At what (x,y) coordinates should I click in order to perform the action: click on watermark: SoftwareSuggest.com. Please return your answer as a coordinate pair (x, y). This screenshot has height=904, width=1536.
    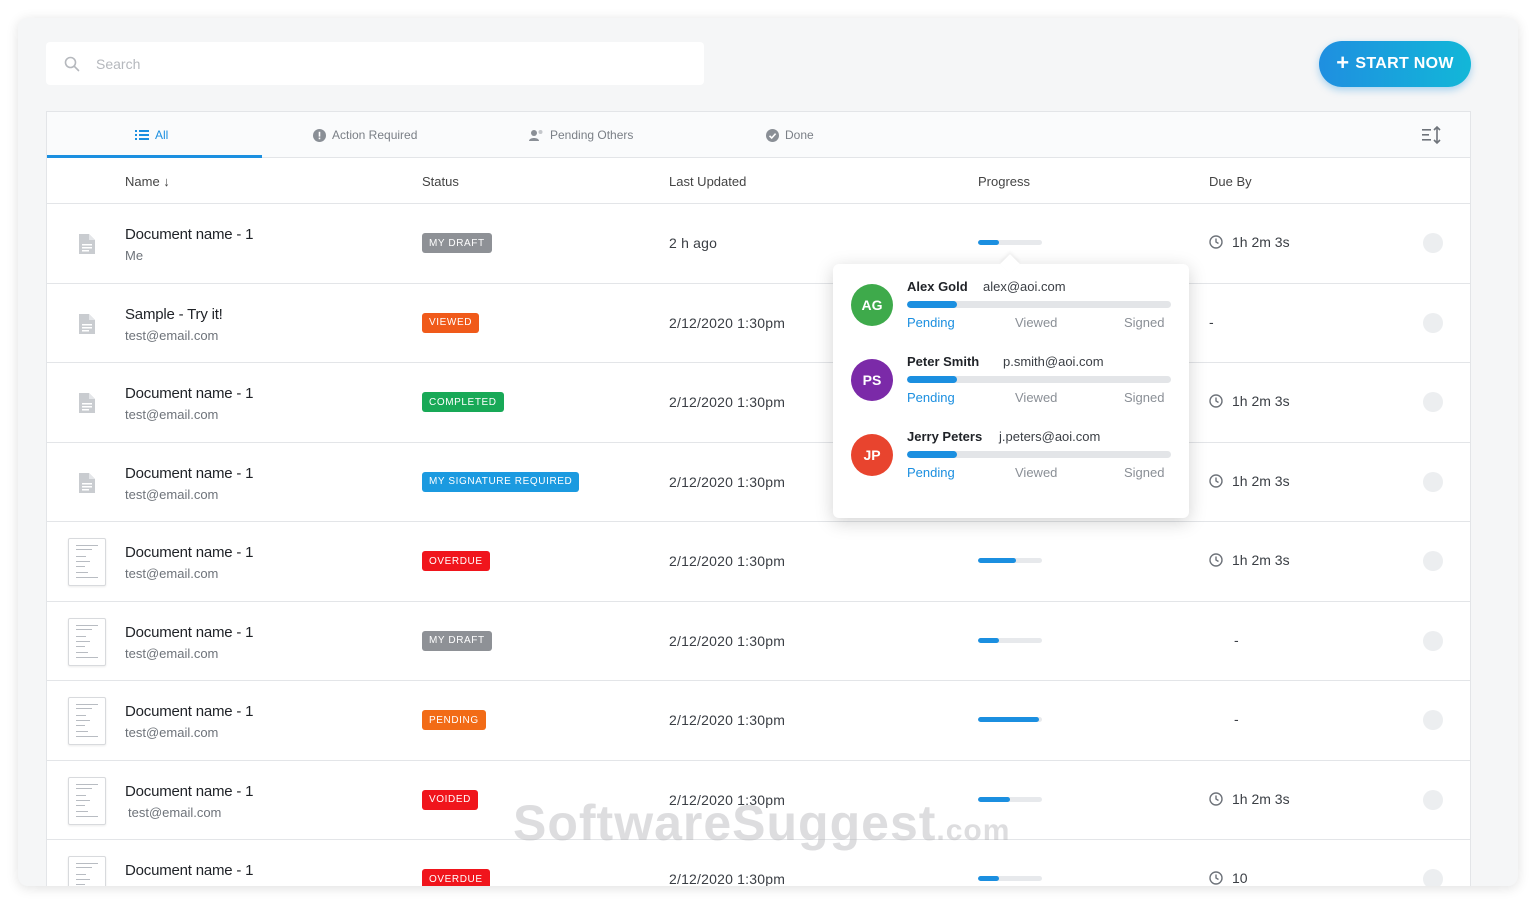
    Looking at the image, I should click on (762, 823).